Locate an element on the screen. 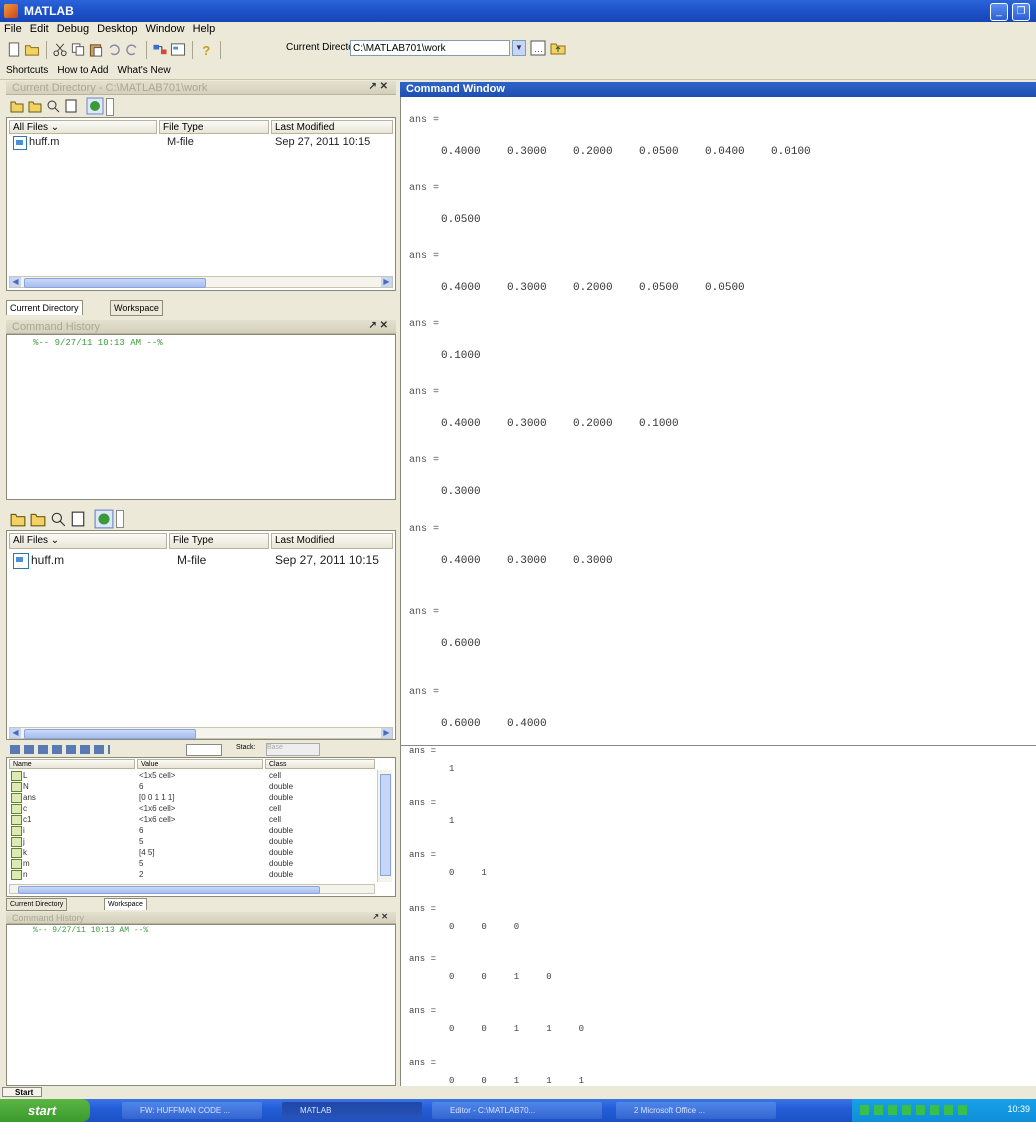 The width and height of the screenshot is (1036, 1122). variable-name: j is located at coordinates (24, 841).